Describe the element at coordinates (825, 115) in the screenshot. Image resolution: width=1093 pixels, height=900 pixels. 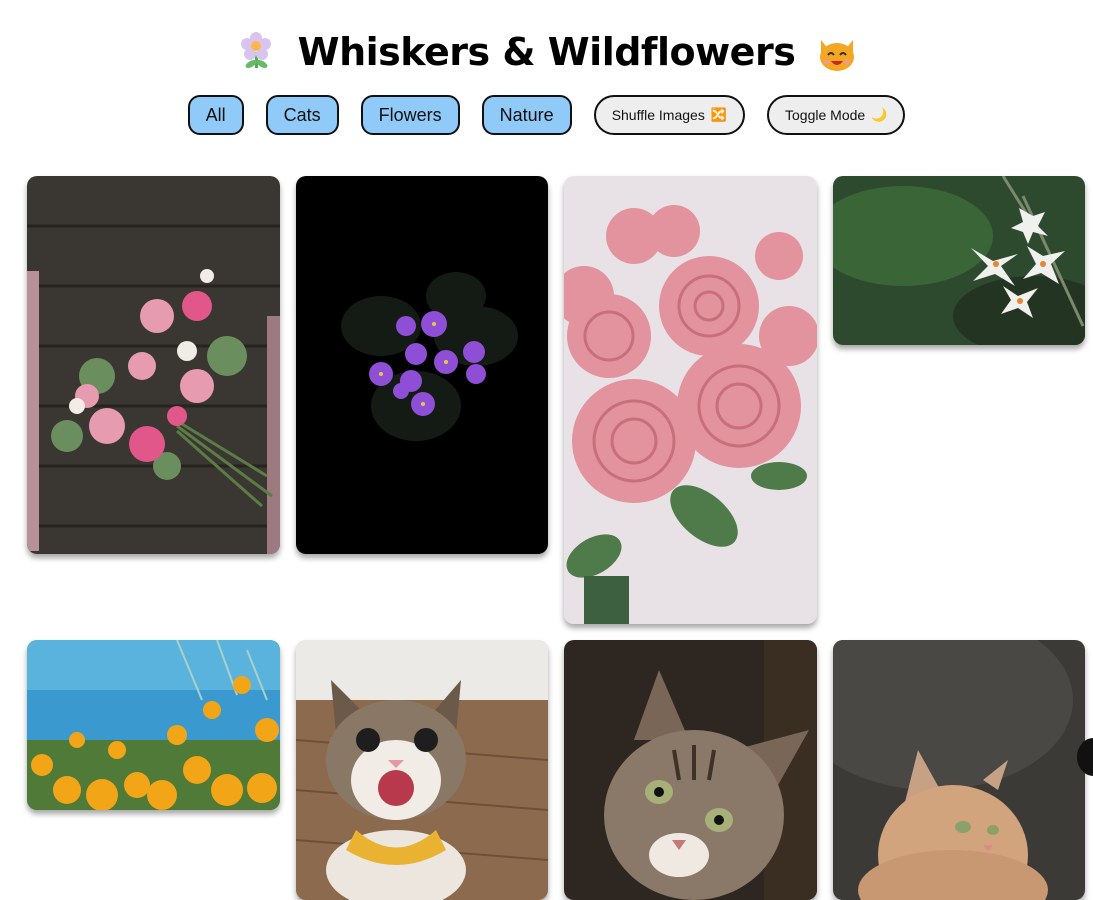
I see `toggle-label: Toggle Mode` at that location.